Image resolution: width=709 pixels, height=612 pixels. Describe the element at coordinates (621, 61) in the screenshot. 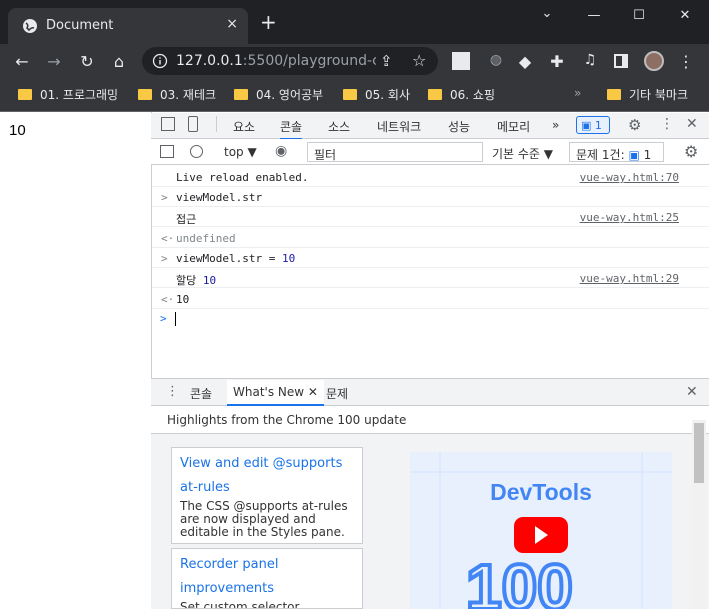

I see `side-panel-icon` at that location.